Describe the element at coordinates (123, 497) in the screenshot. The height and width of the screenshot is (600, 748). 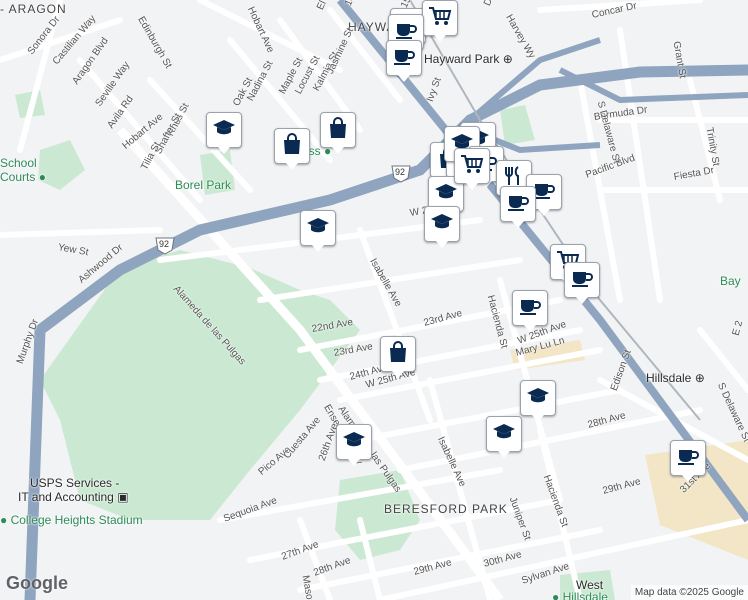
I see `building-icon: ▣` at that location.